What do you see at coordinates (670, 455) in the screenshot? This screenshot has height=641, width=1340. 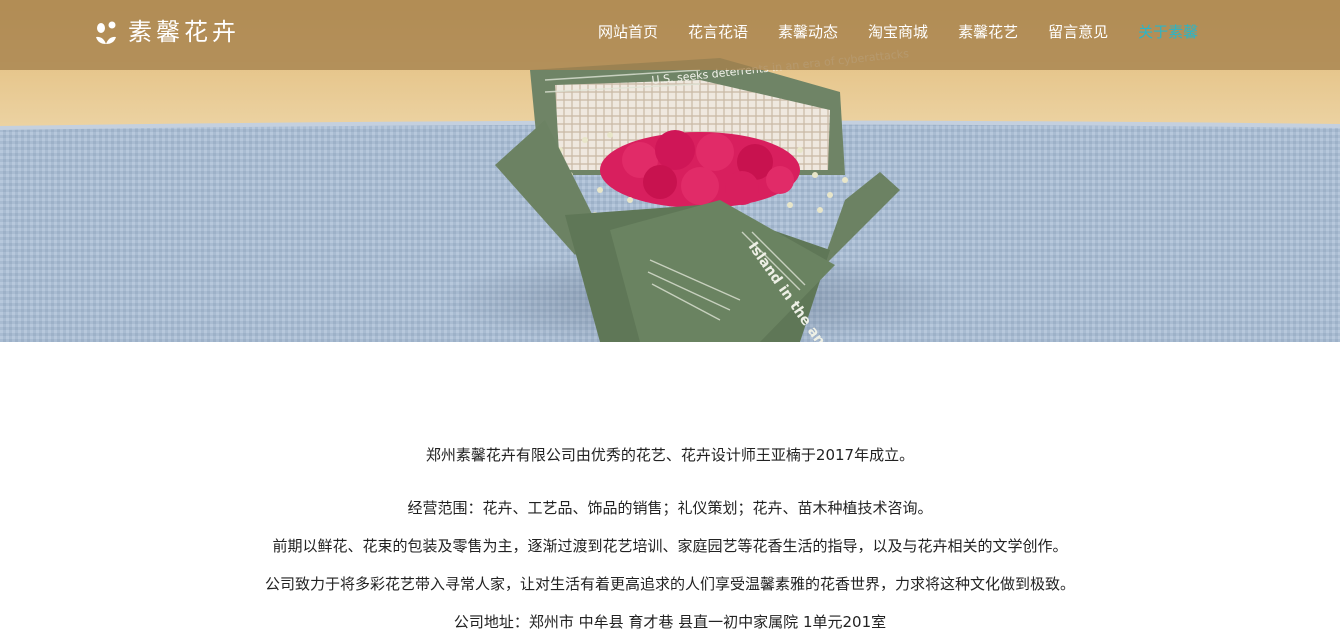 I see `about-intro: 郑州素馨花卉有限公司由优秀的花艺、花卉设计师王亚楠于2017年成立。` at bounding box center [670, 455].